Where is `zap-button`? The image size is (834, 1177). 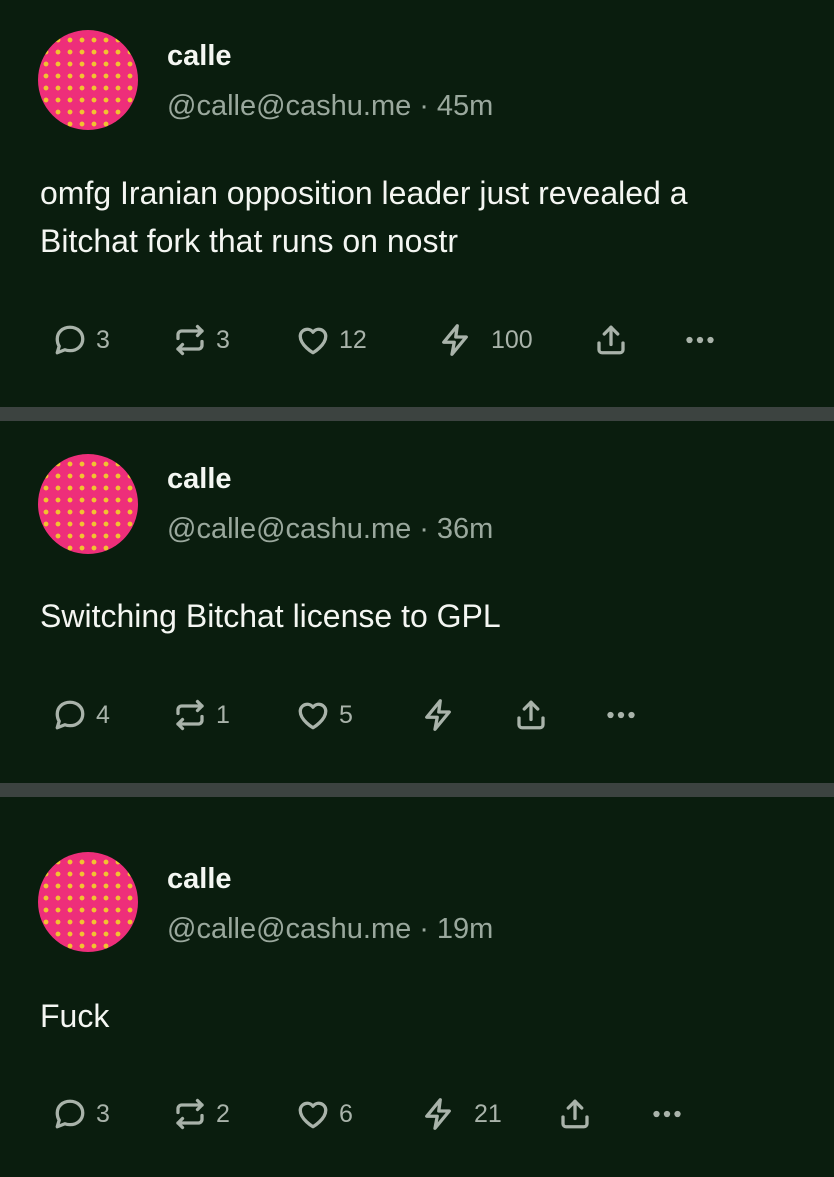
zap-button is located at coordinates (442, 715).